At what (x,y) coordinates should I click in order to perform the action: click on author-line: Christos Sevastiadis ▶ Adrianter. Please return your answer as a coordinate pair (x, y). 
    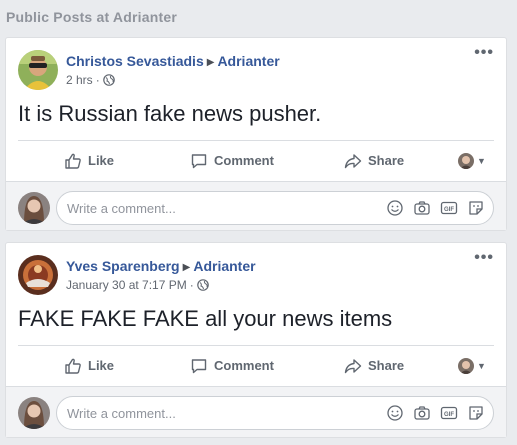
    Looking at the image, I should click on (173, 61).